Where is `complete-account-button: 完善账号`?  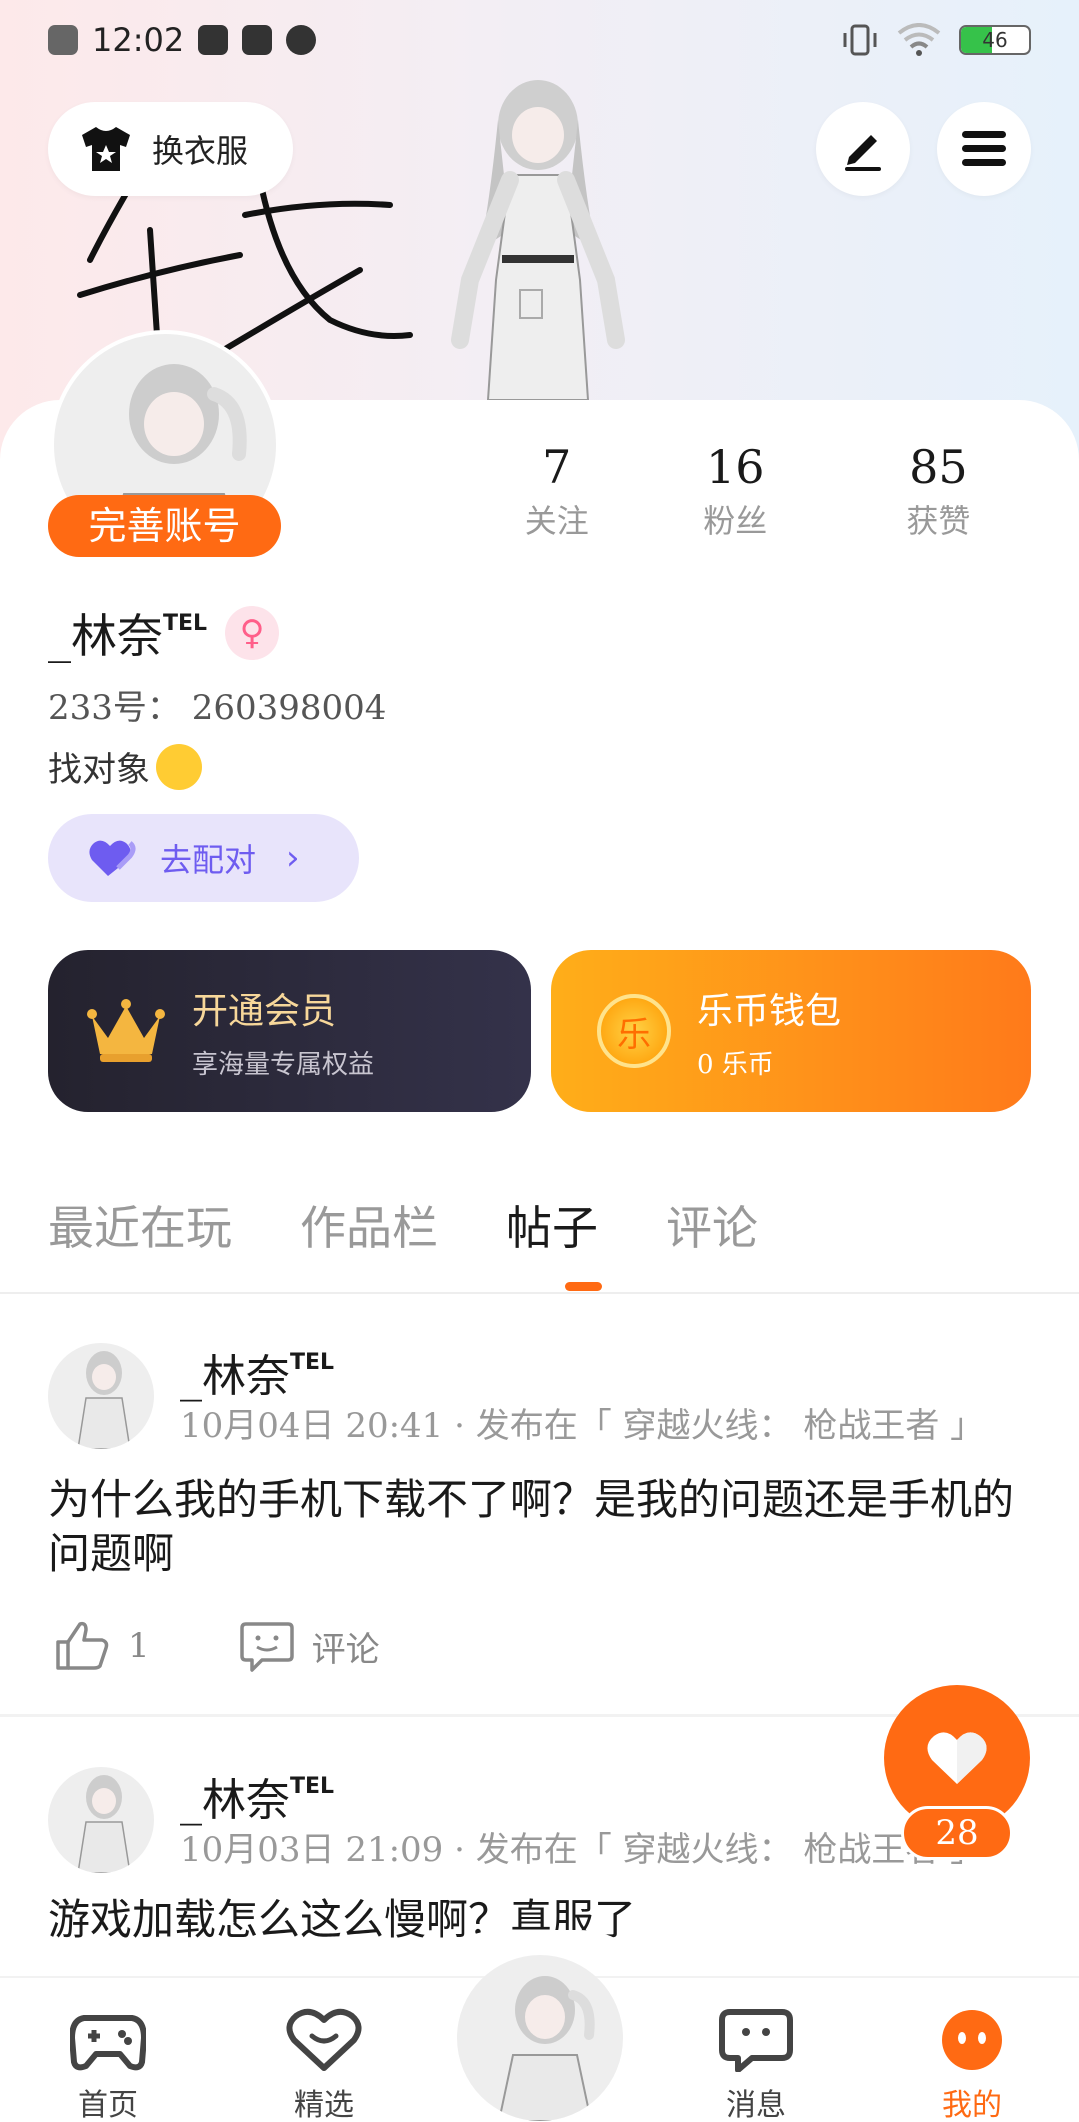
complete-account-button: 完善账号 is located at coordinates (164, 526).